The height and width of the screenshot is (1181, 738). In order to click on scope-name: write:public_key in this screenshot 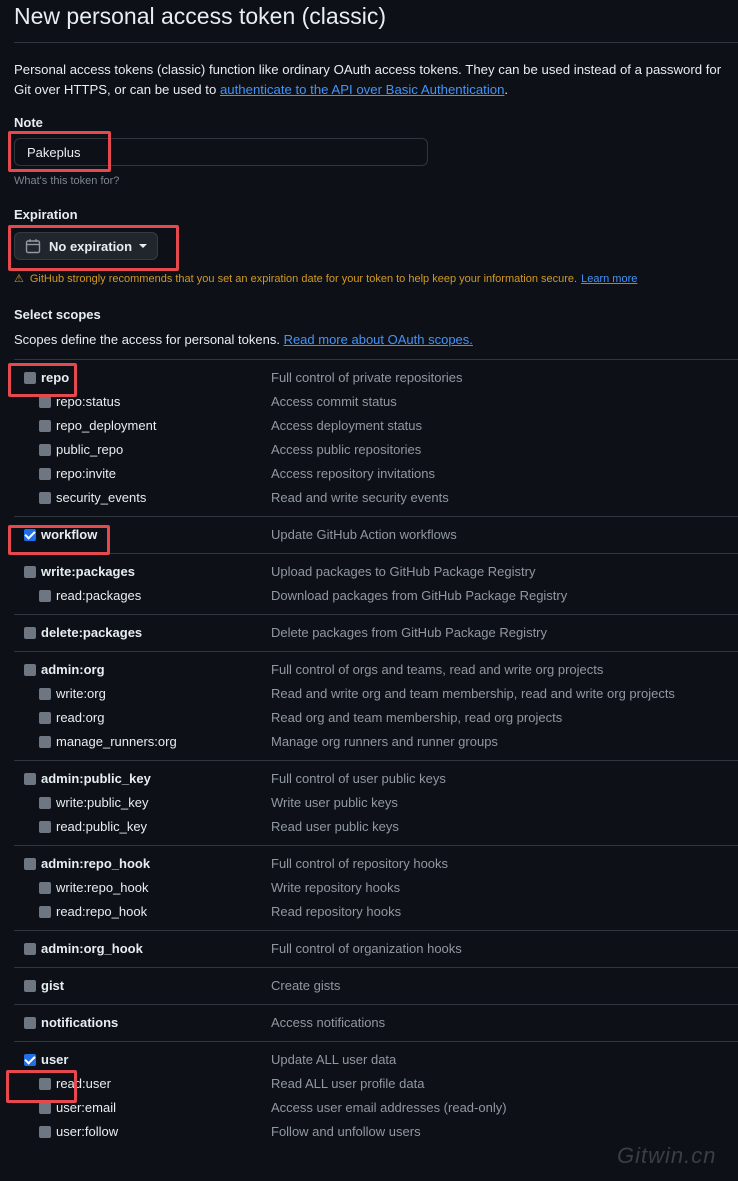, I will do `click(102, 802)`.